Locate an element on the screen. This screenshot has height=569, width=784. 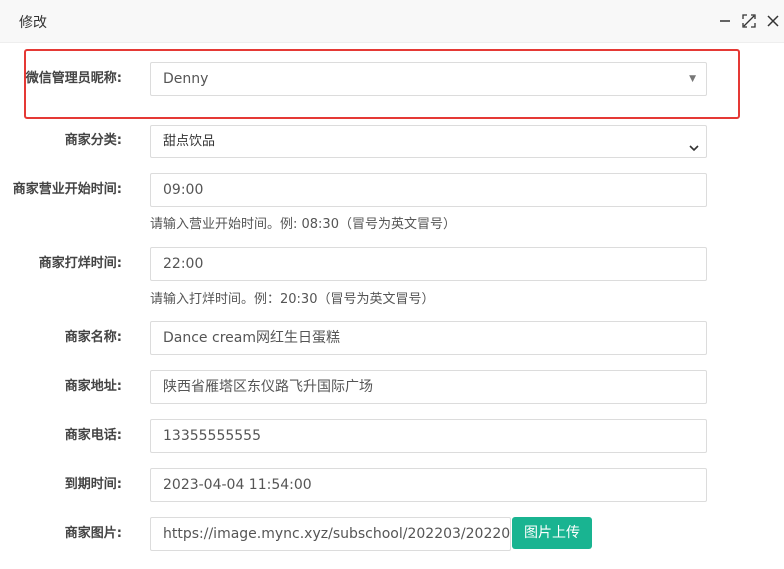
open-time-label: 商家营业开始时间: is located at coordinates (67, 189).